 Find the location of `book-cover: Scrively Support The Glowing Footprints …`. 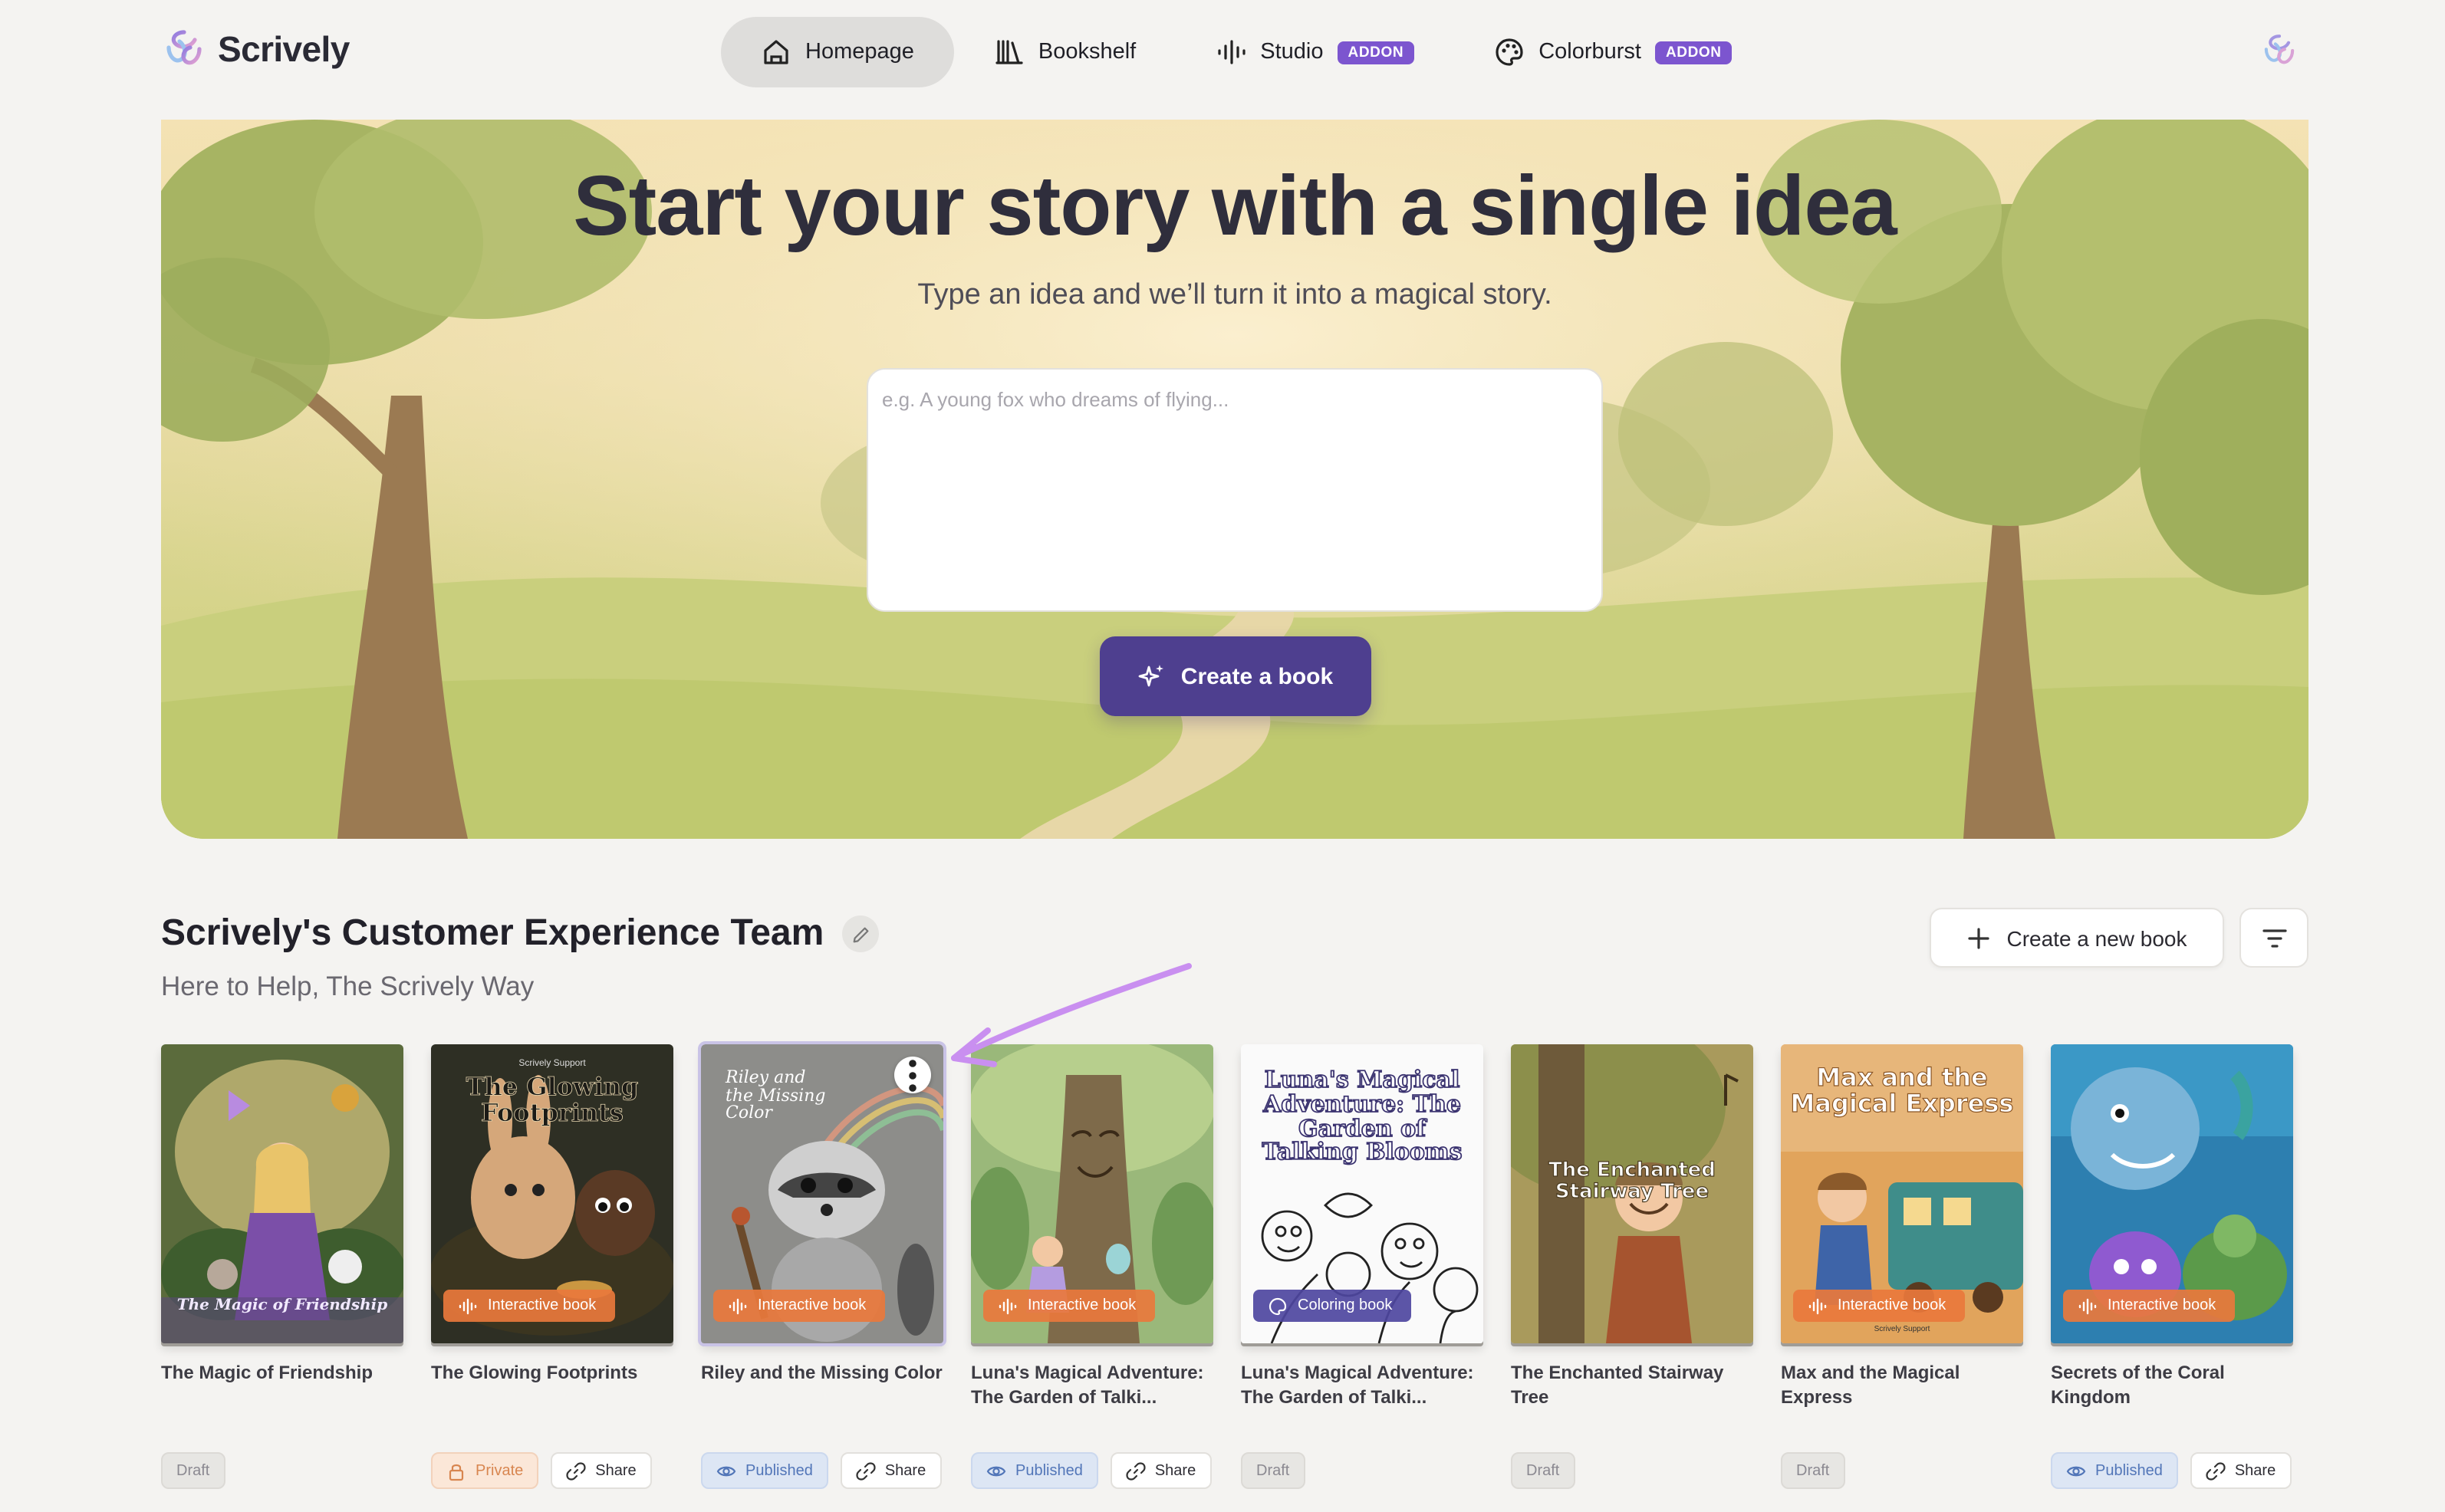

book-cover: Scrively Support The Glowing Footprints … is located at coordinates (552, 1193).